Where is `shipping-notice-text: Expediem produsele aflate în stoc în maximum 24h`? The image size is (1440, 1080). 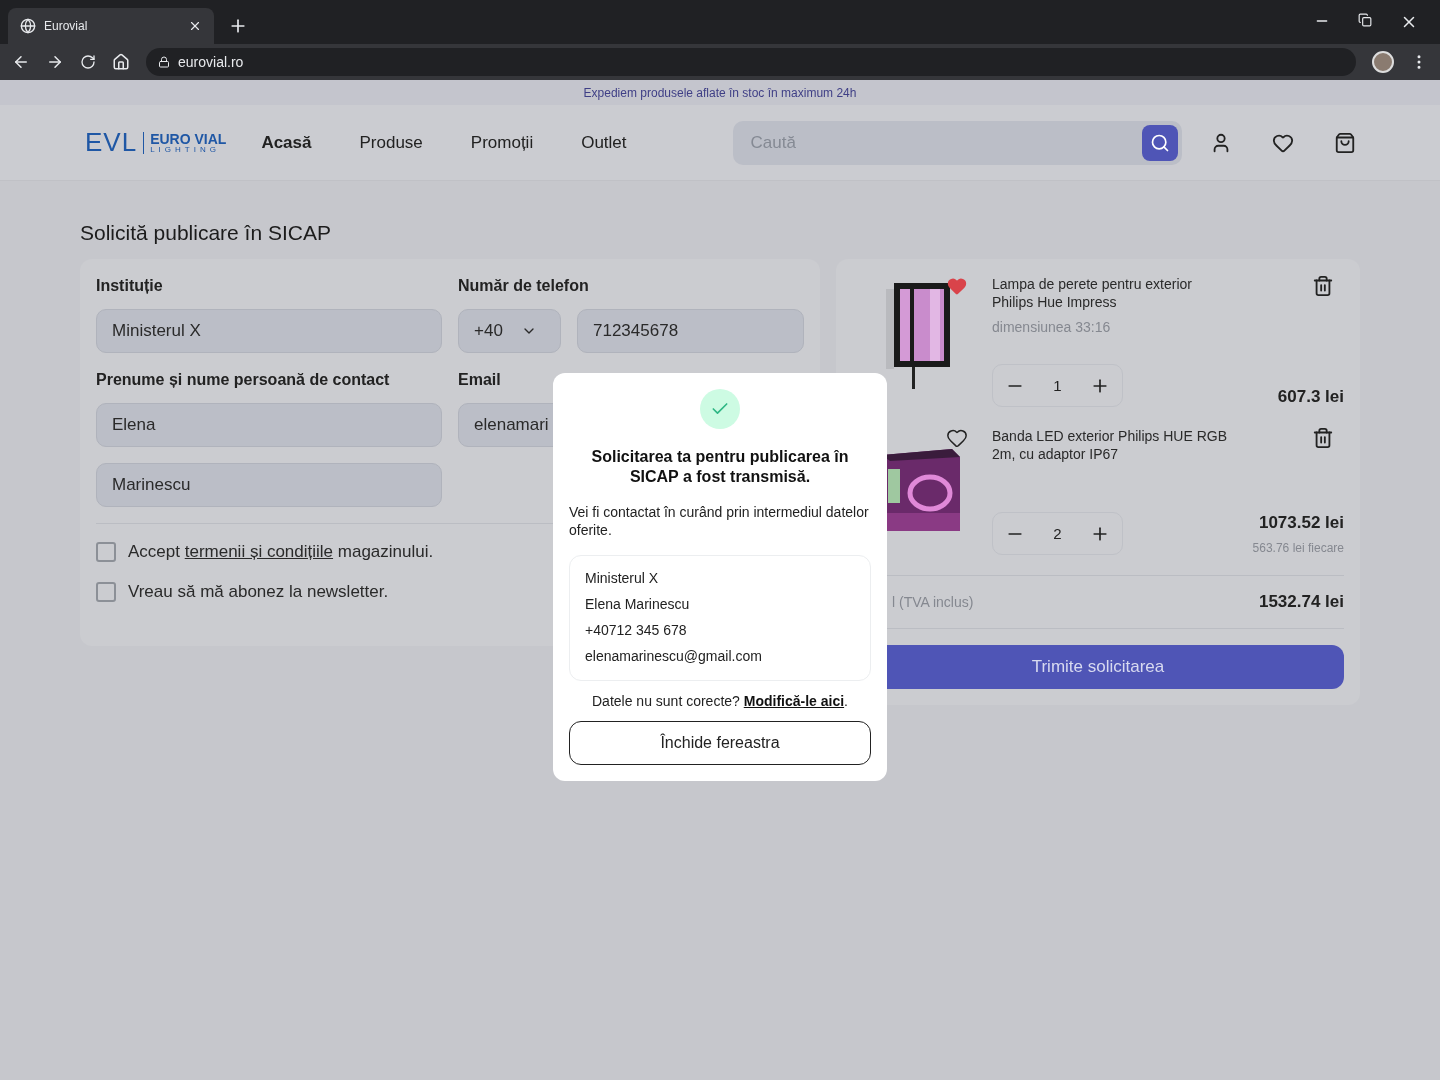 shipping-notice-text: Expediem produsele aflate în stoc în maximum 24h is located at coordinates (720, 92).